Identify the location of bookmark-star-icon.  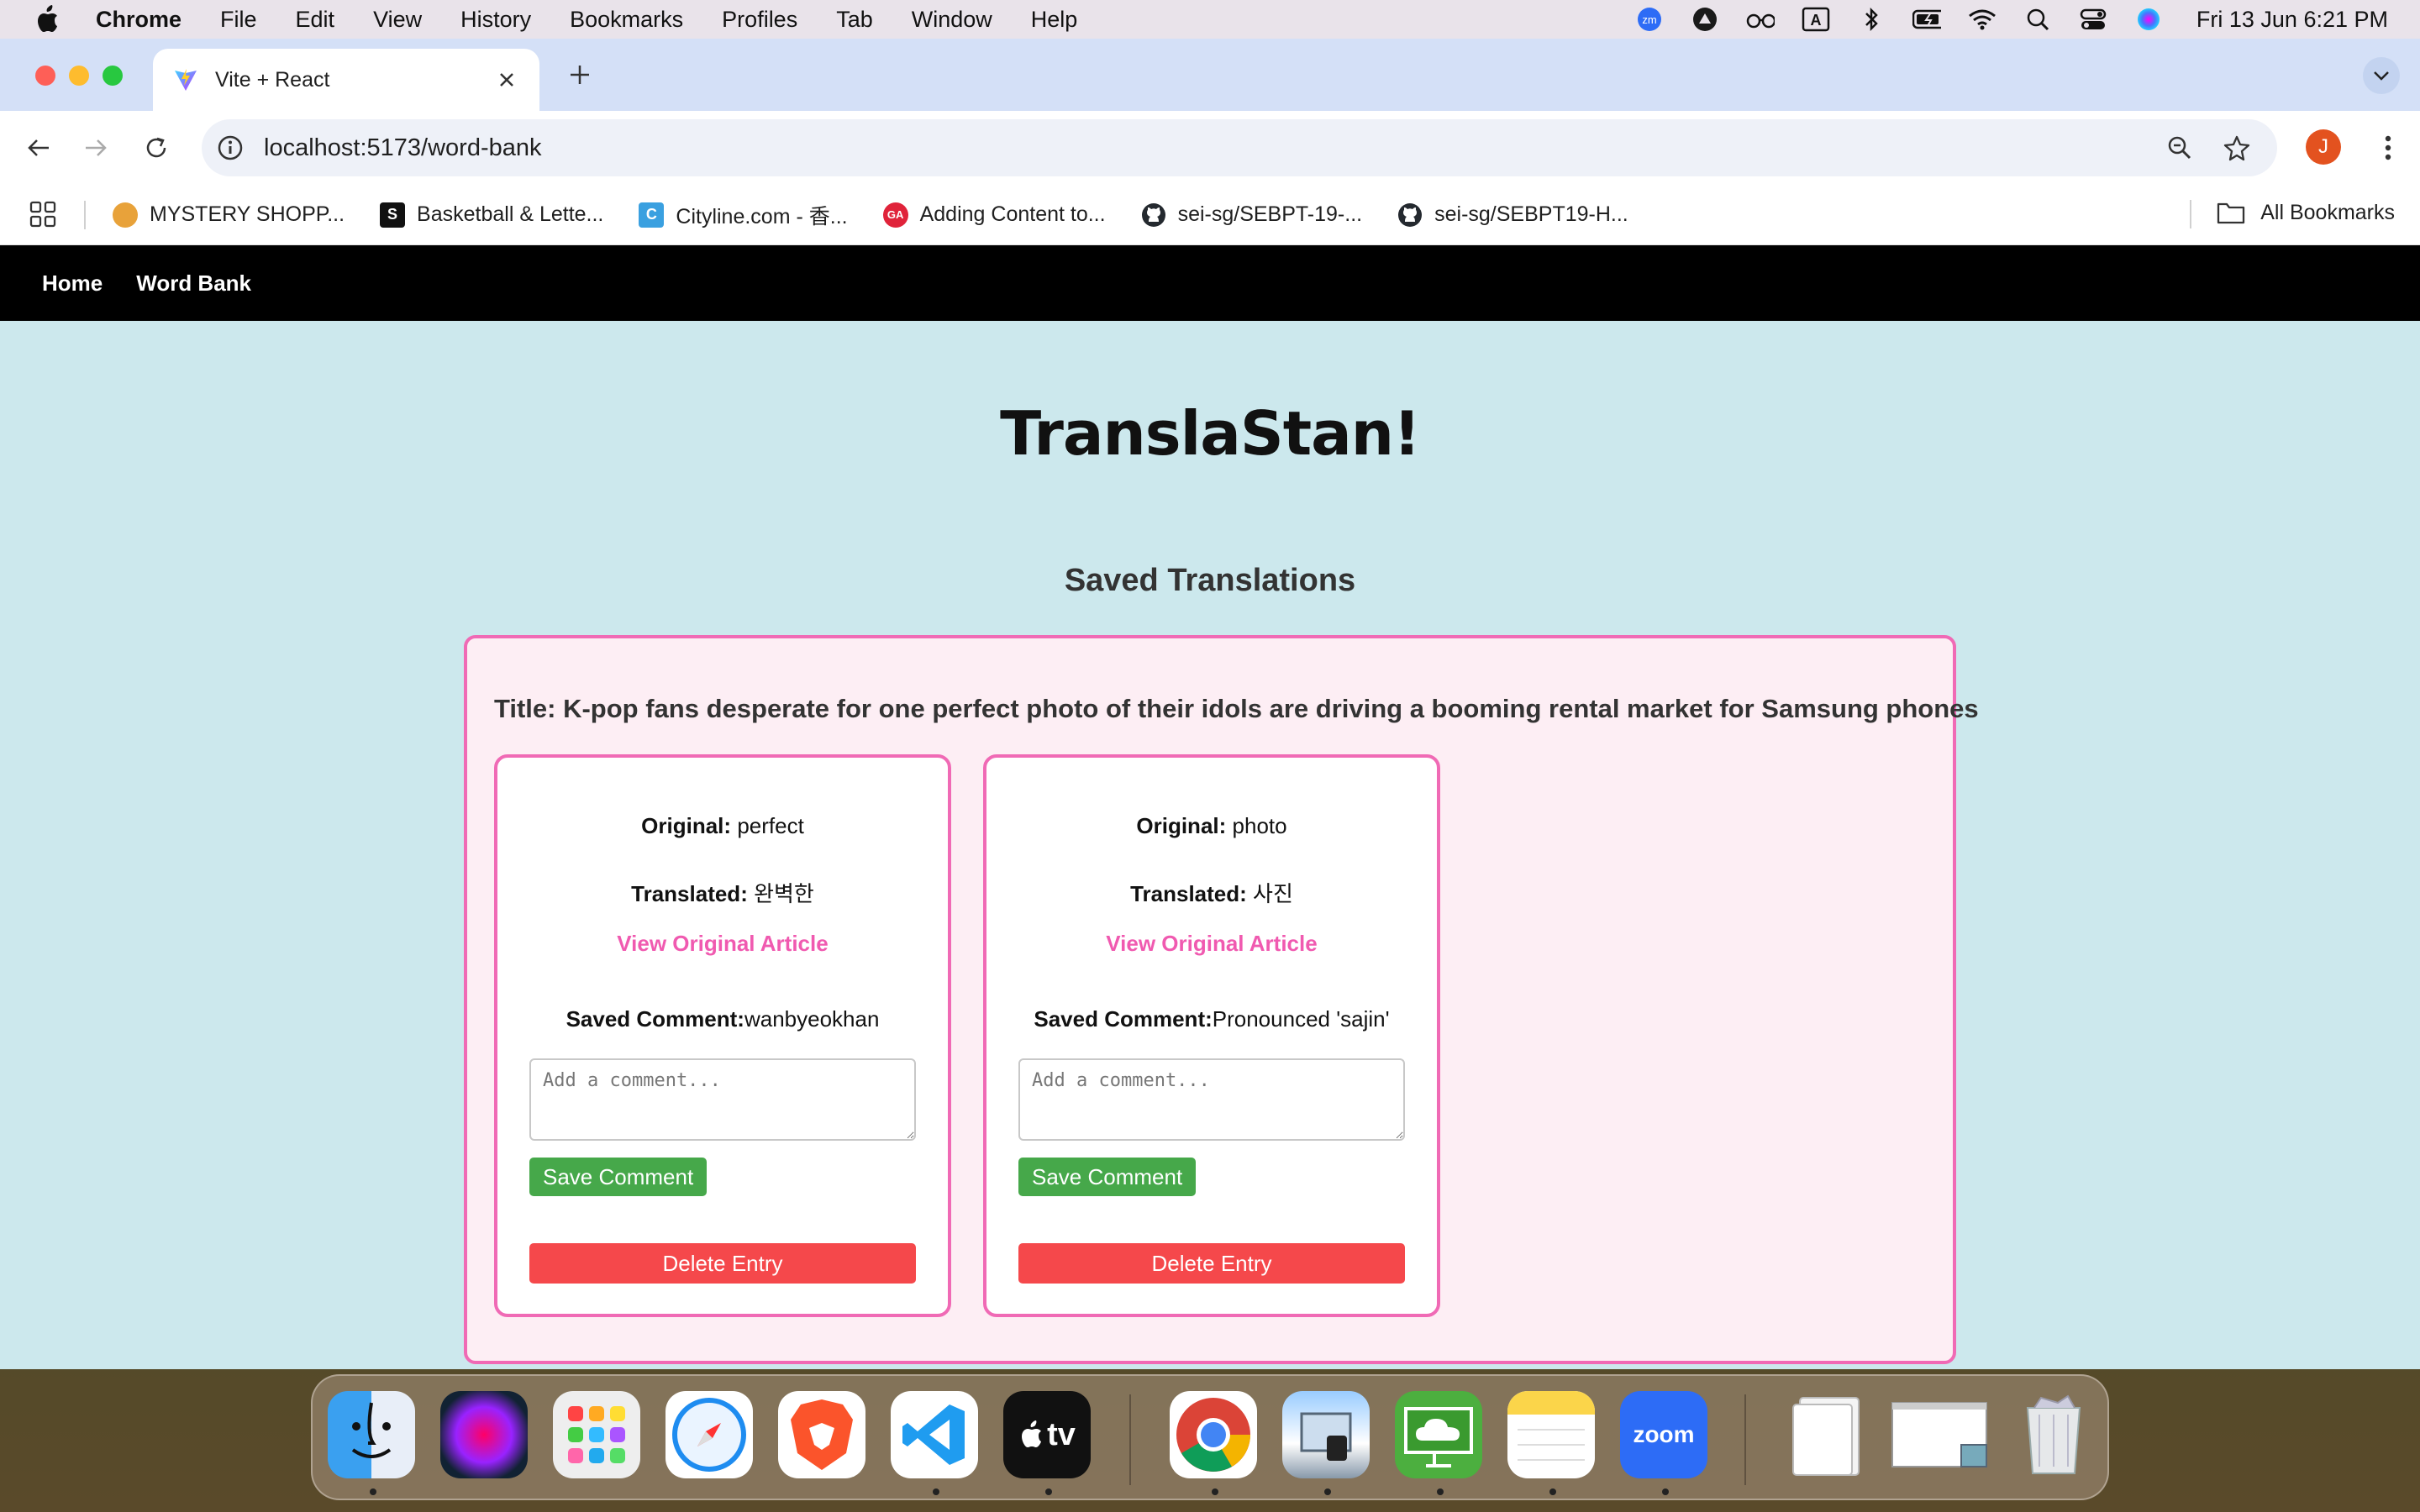
(2237, 148).